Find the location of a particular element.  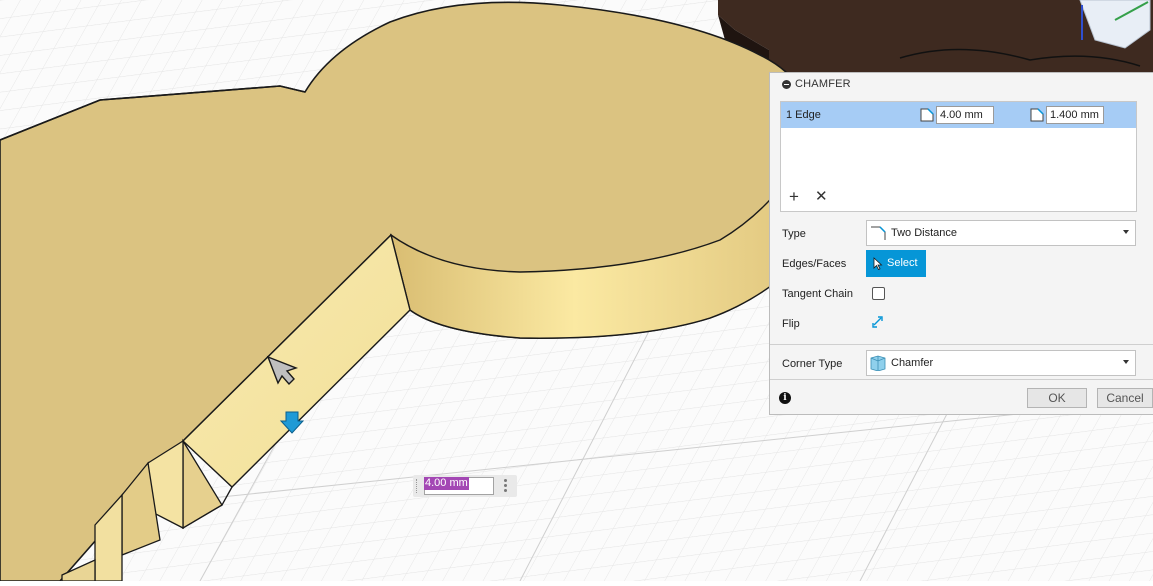

distance-two-input is located at coordinates (1075, 115).